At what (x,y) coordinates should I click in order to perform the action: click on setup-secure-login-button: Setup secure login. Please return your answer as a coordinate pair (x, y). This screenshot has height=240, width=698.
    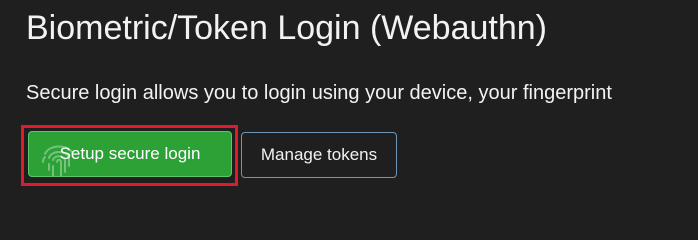
    Looking at the image, I should click on (130, 154).